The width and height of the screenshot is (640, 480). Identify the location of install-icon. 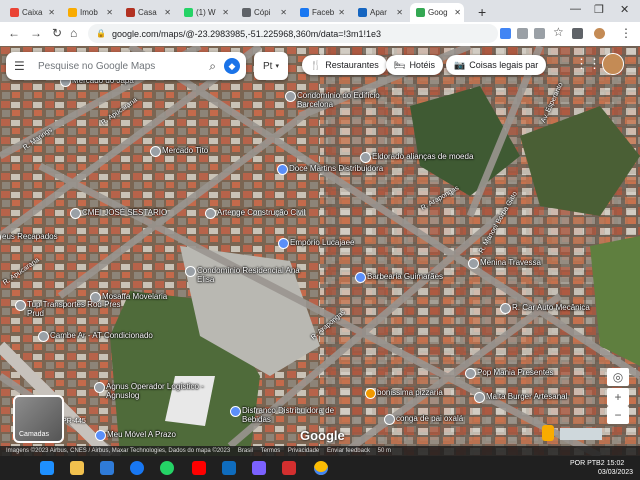
(539, 33).